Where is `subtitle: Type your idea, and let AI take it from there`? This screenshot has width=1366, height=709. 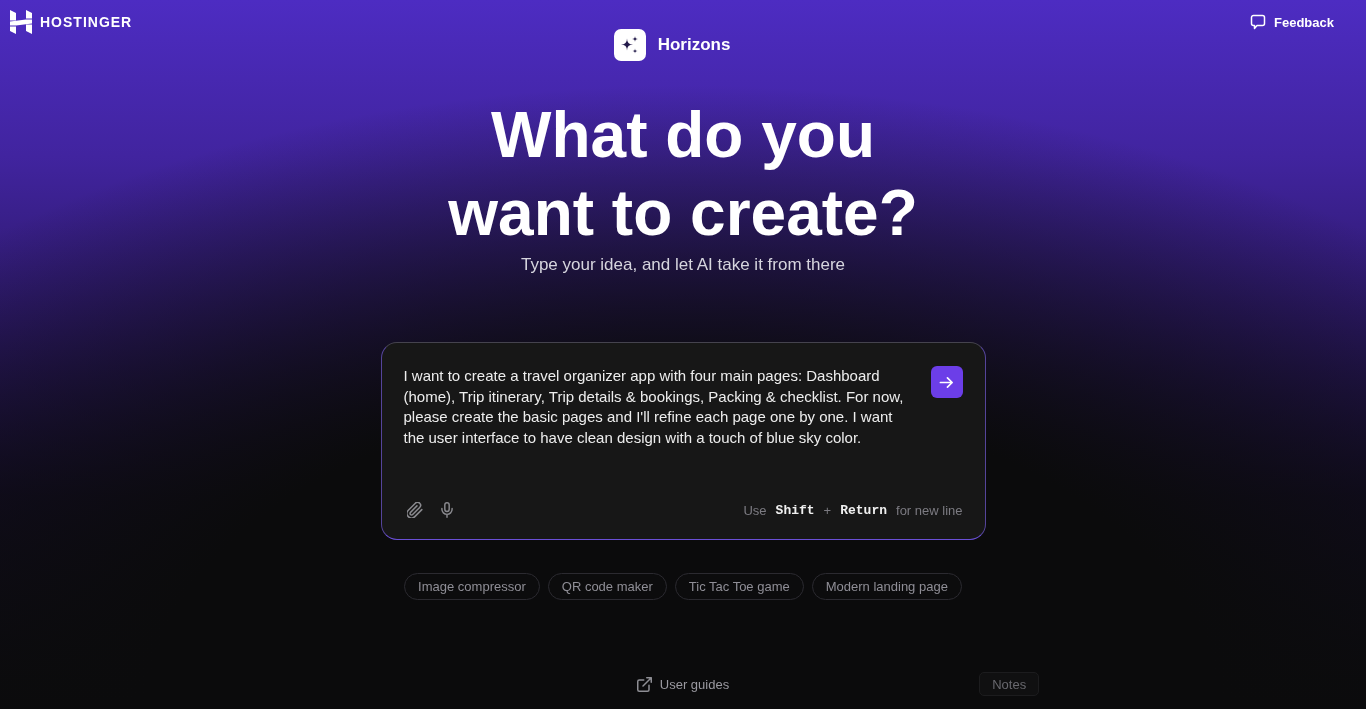 subtitle: Type your idea, and let AI take it from there is located at coordinates (683, 265).